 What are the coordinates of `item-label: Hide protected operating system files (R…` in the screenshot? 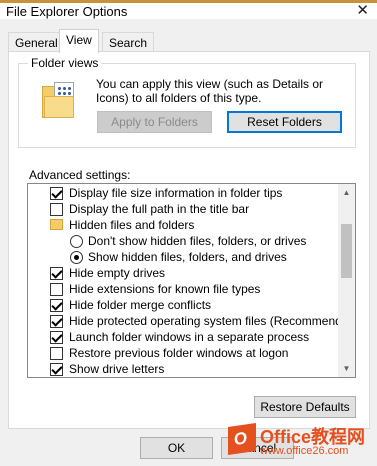 It's located at (212, 321).